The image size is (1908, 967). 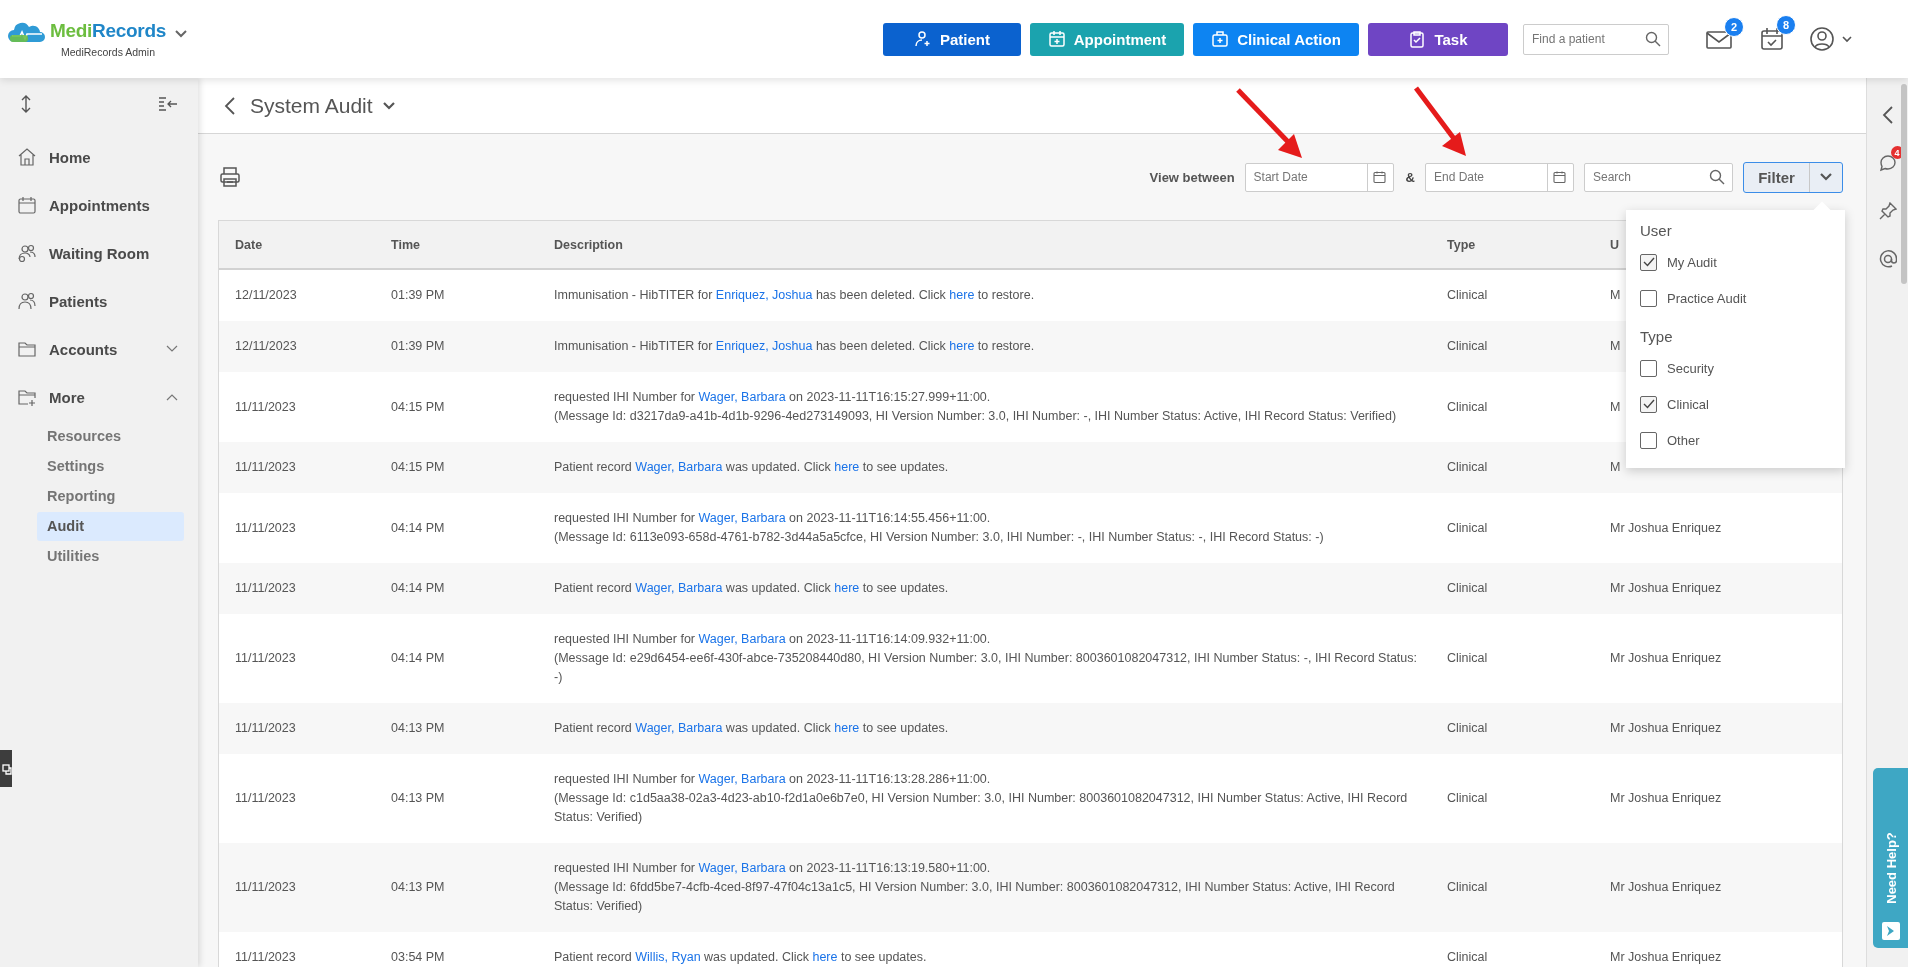 What do you see at coordinates (388, 105) in the screenshot?
I see `caret-icon` at bounding box center [388, 105].